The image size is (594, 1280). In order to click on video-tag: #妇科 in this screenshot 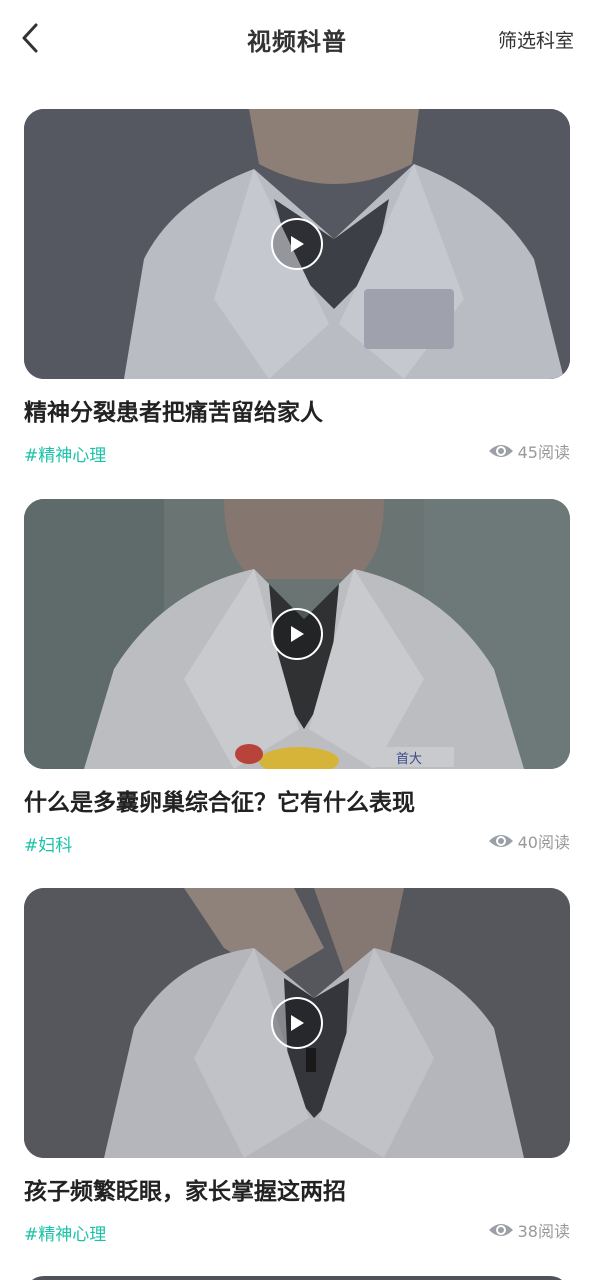, I will do `click(48, 843)`.